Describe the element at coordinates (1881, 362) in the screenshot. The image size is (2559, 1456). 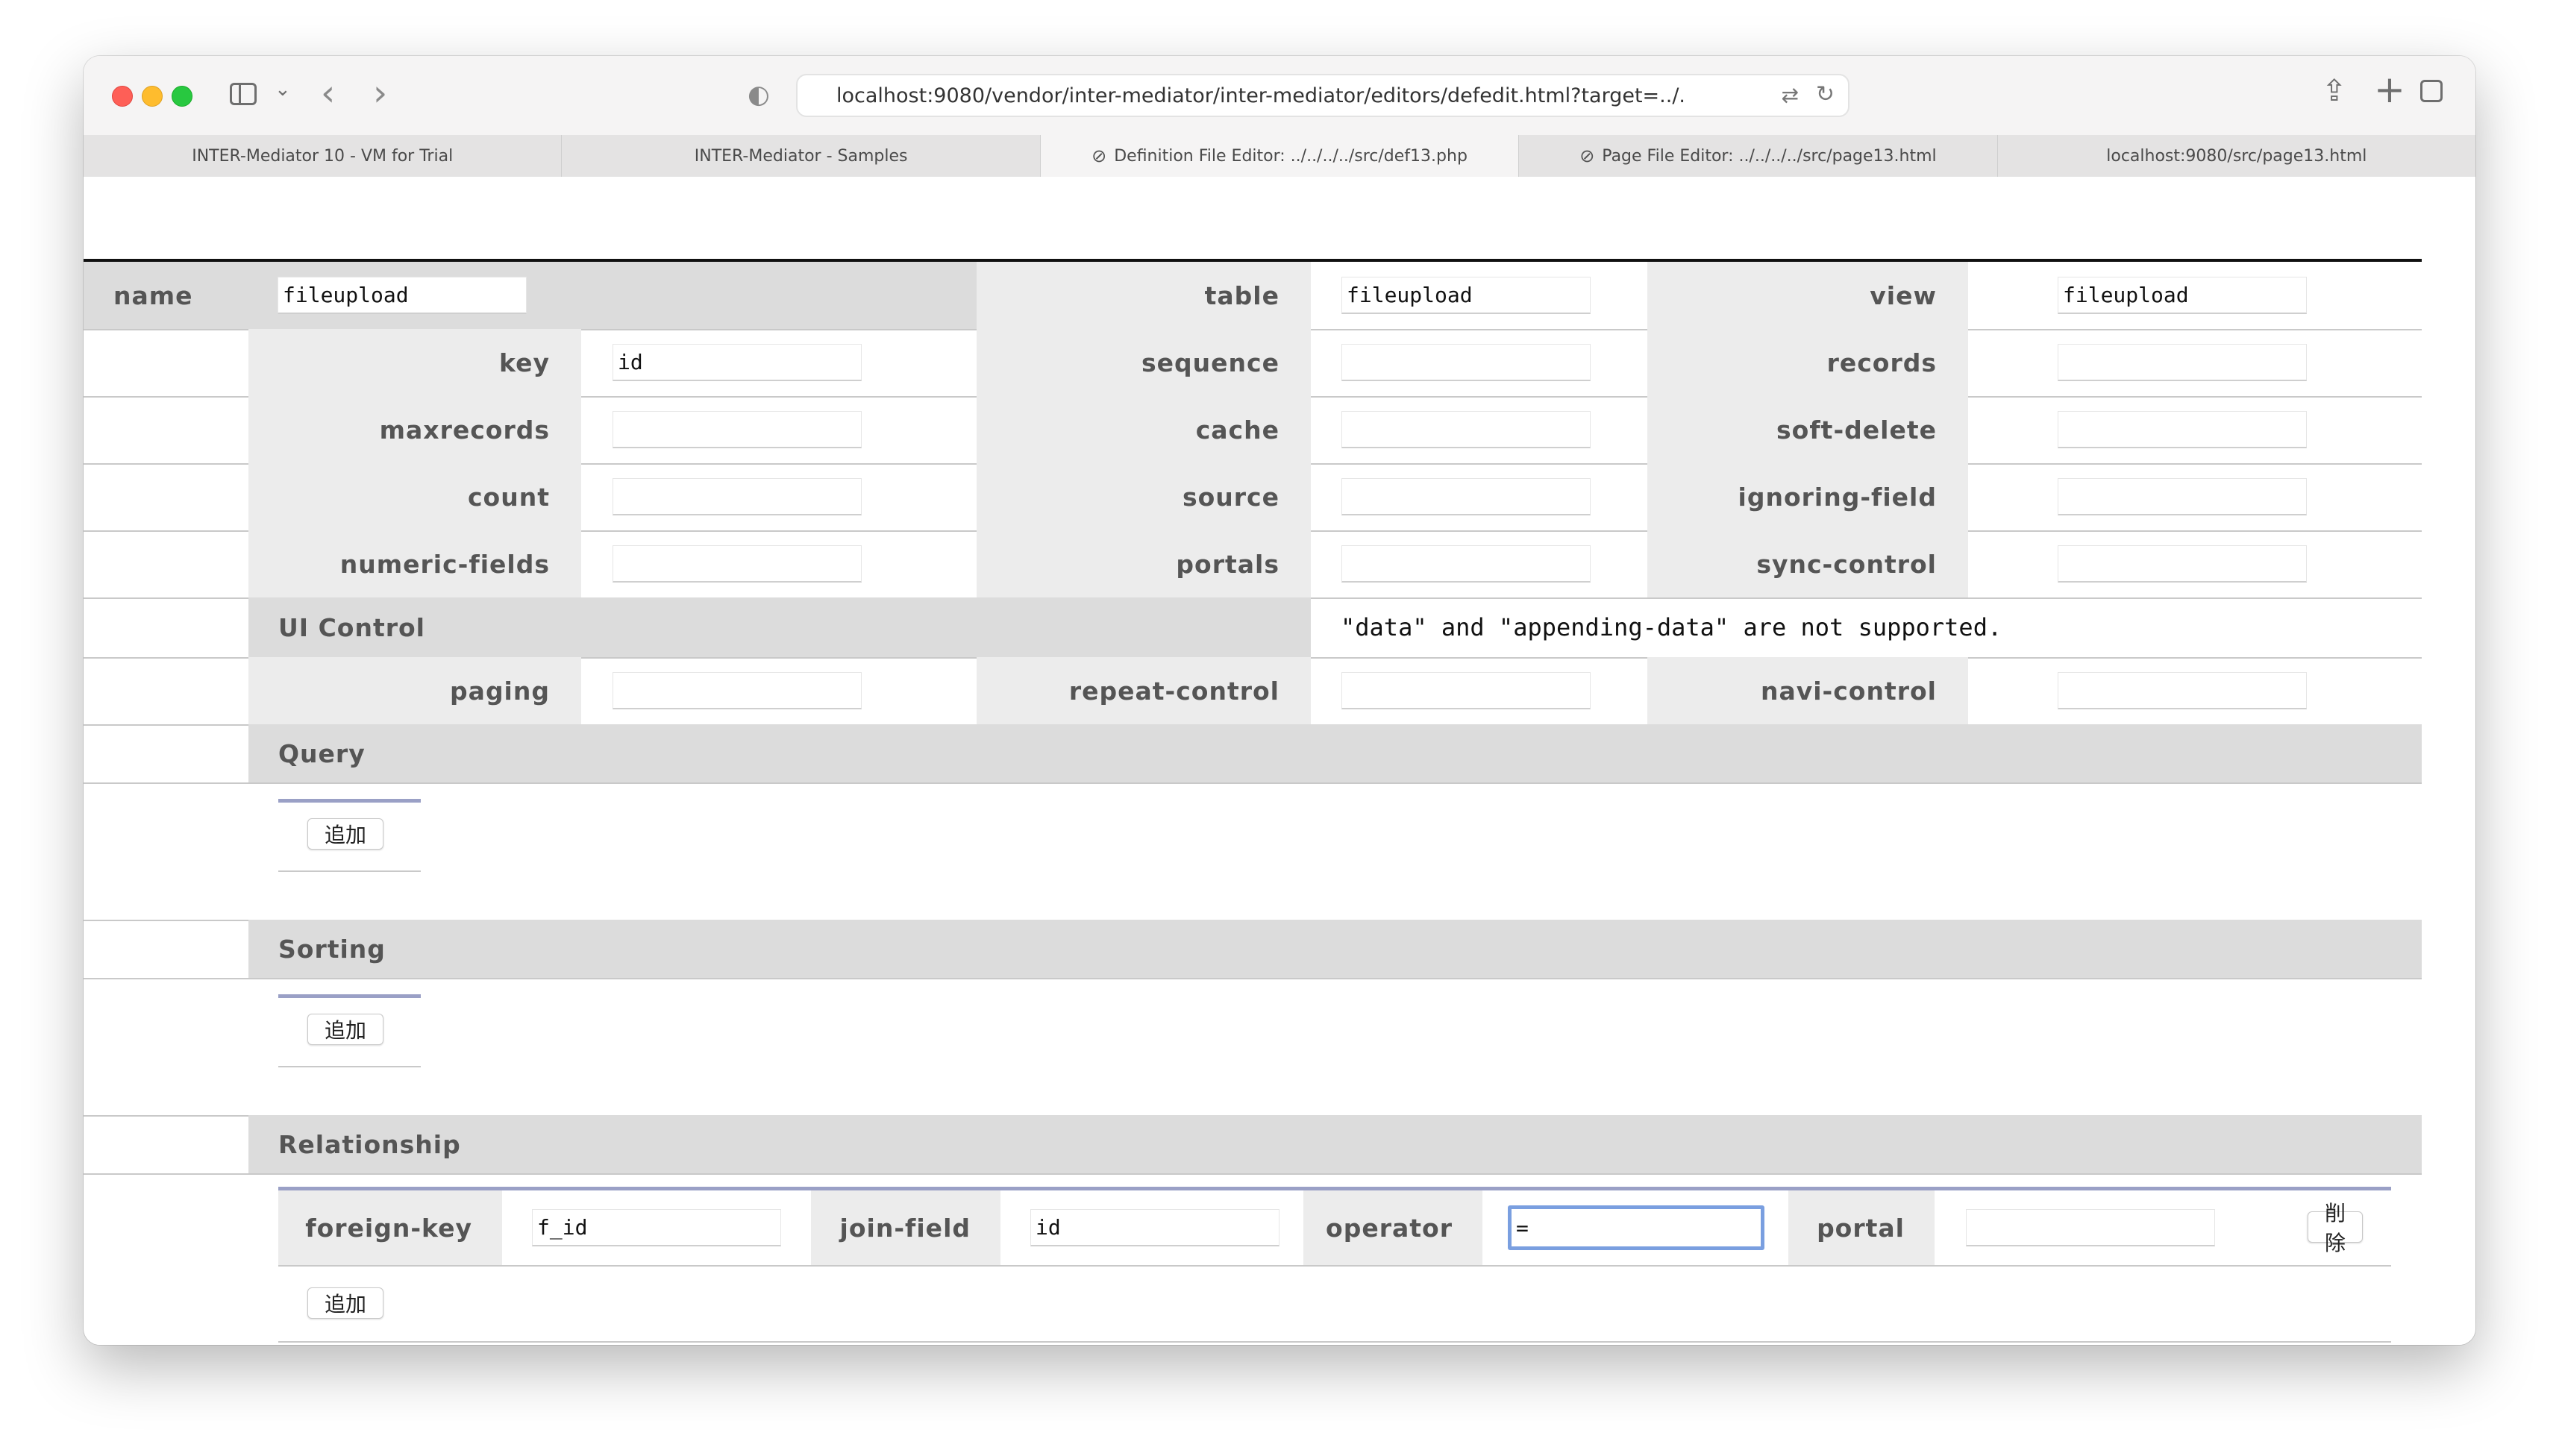
I see `records-label: records` at that location.